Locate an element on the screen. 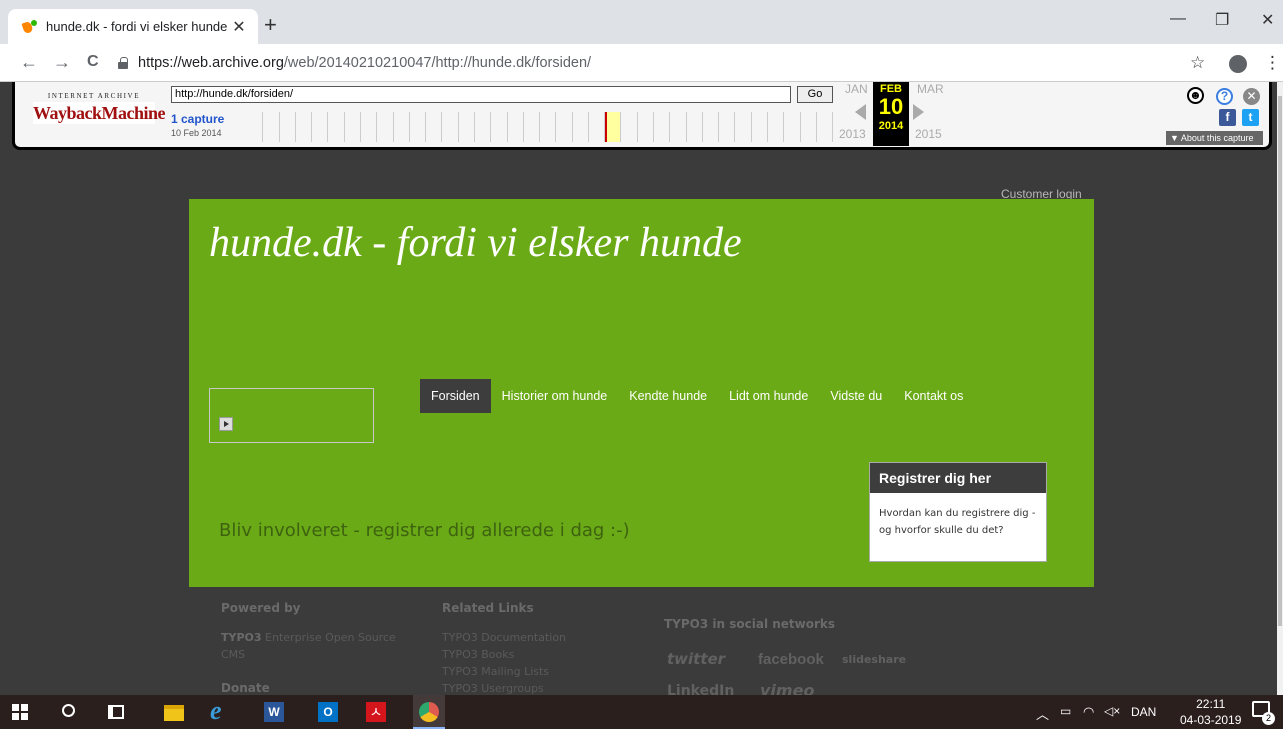  register-title: Registrer dig her is located at coordinates (958, 478).